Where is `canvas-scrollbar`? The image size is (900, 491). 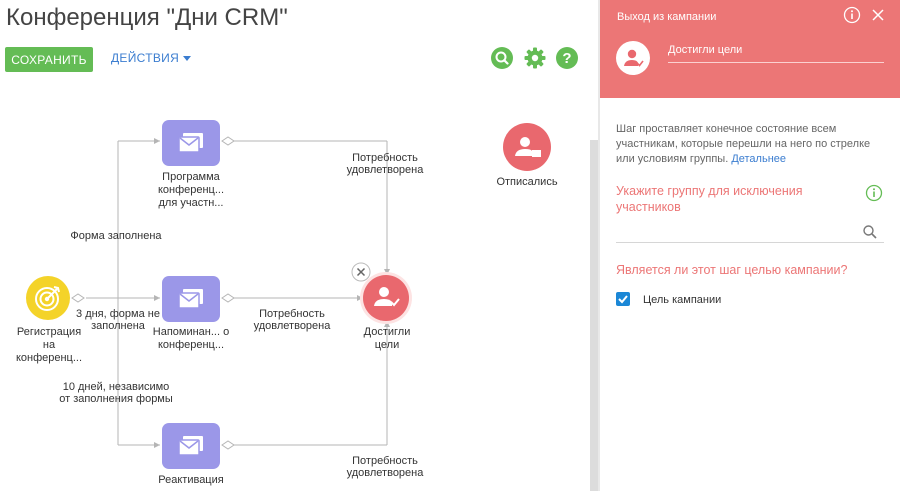 canvas-scrollbar is located at coordinates (594, 315).